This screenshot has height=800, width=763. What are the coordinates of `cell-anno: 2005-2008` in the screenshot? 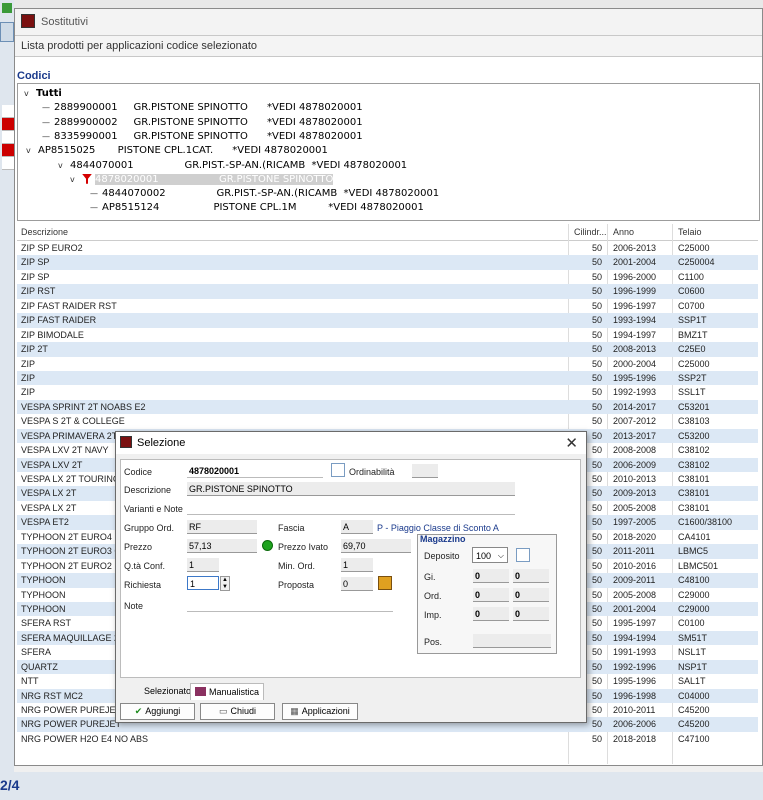 It's located at (635, 507).